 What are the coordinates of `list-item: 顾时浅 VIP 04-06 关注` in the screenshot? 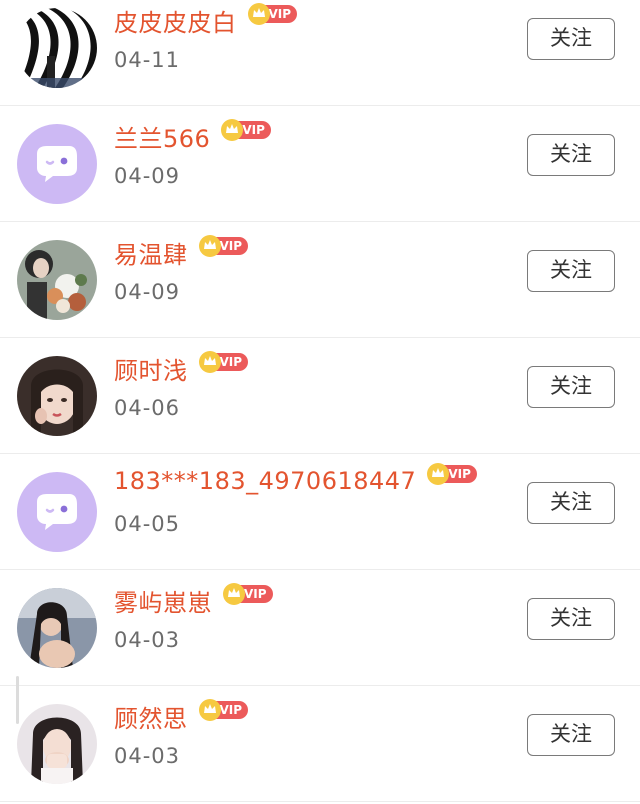 It's located at (320, 396).